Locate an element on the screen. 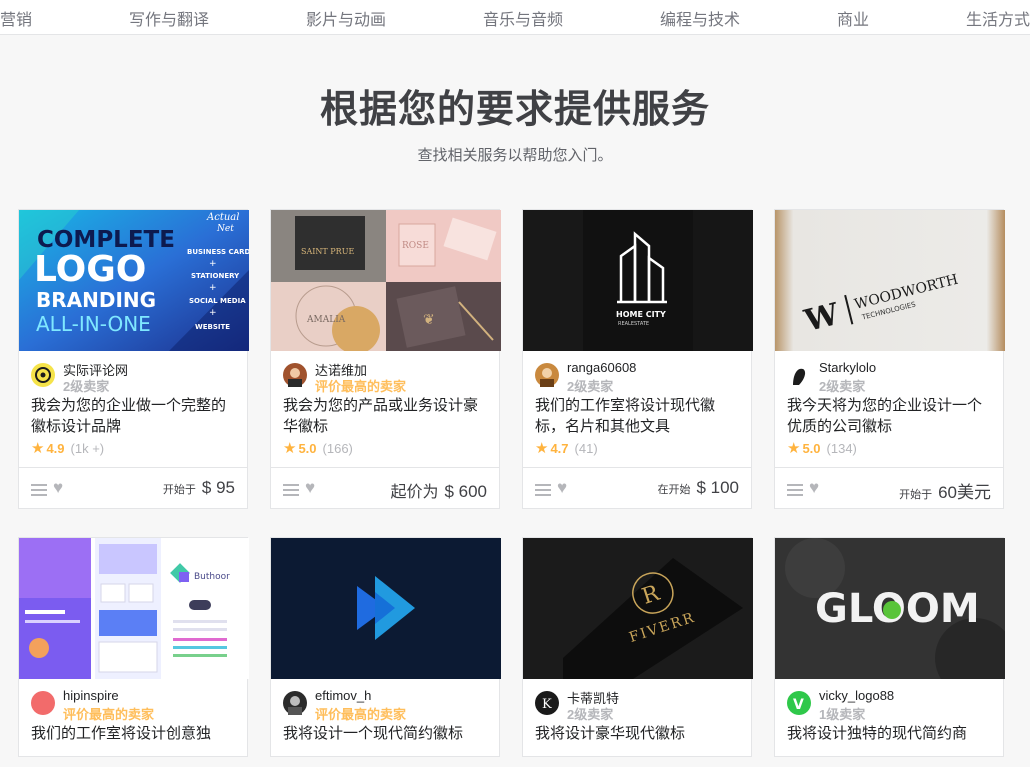 The image size is (1030, 767). thumb-text-realestate: REALESTATE is located at coordinates (633, 324).